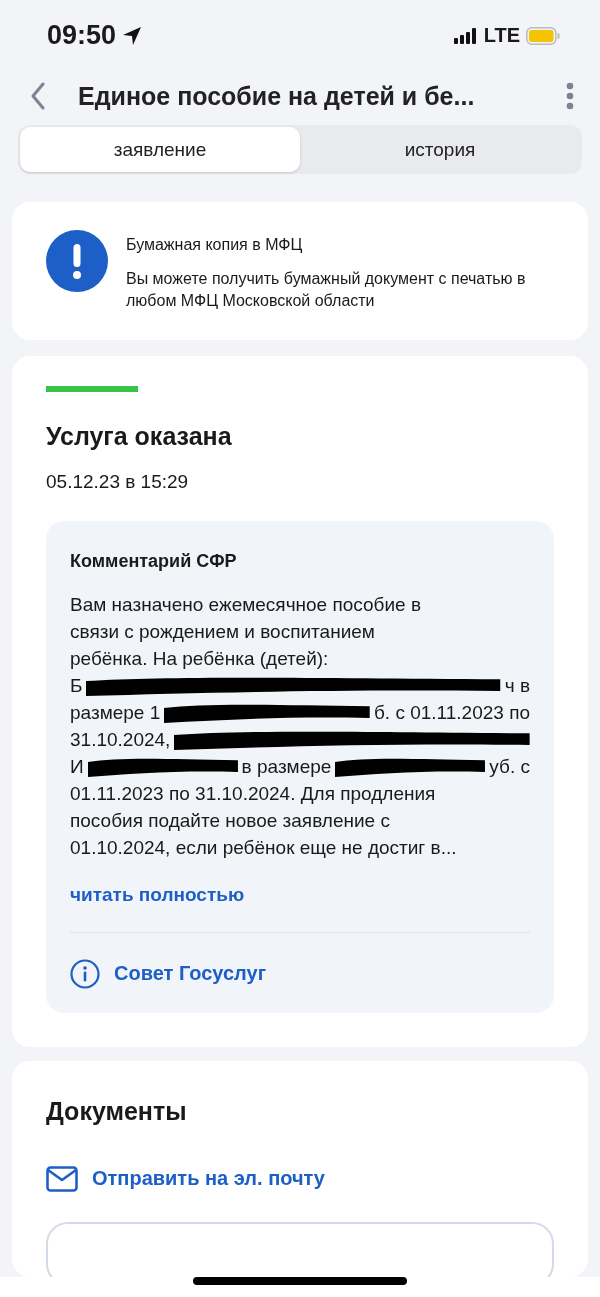  Describe the element at coordinates (199, 659) in the screenshot. I see `comment-text: ребёнка. На ребёнка (детей):` at that location.